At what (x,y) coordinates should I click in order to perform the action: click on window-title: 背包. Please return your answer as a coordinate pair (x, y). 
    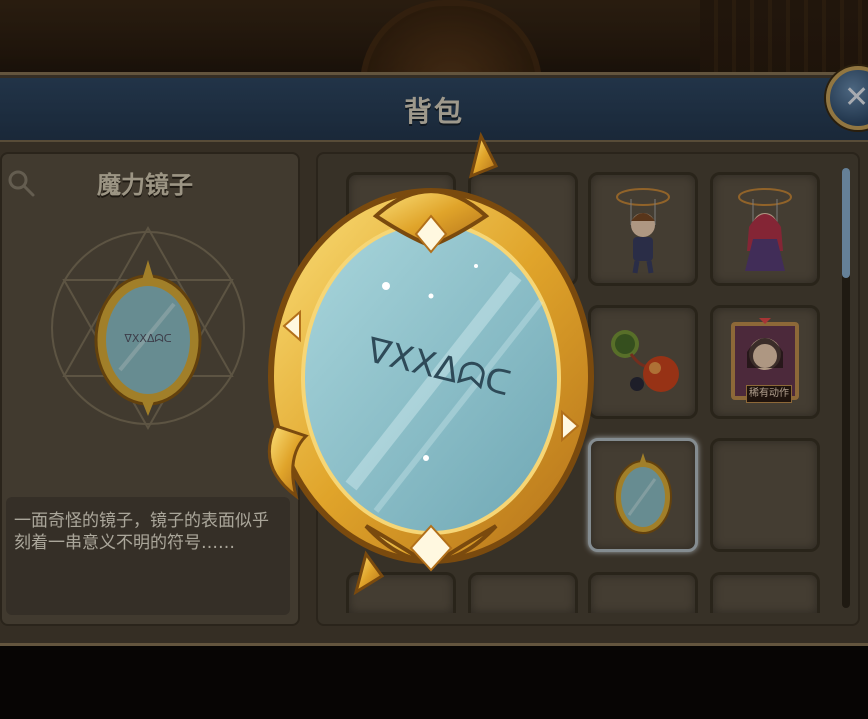
    Looking at the image, I should click on (433, 111).